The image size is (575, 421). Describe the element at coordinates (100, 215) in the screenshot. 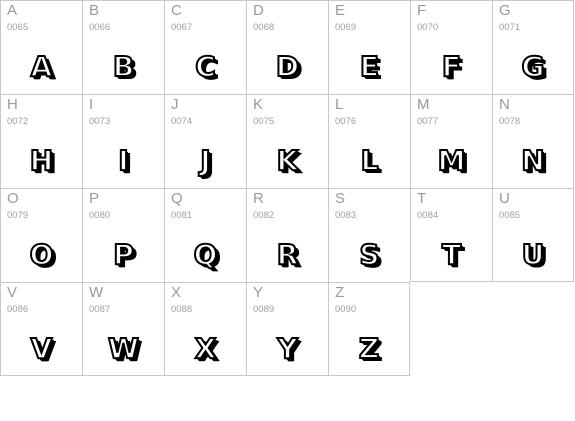

I see `character-code: 0080` at that location.